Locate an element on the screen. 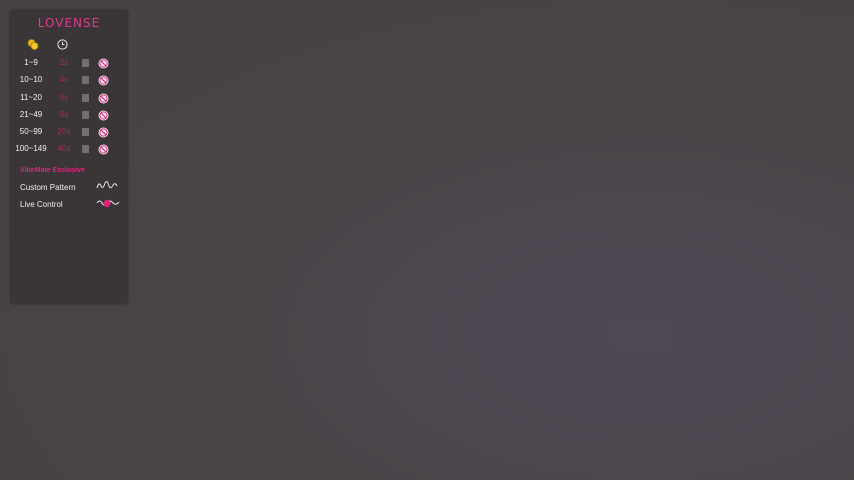  duration: 40s is located at coordinates (64, 148).